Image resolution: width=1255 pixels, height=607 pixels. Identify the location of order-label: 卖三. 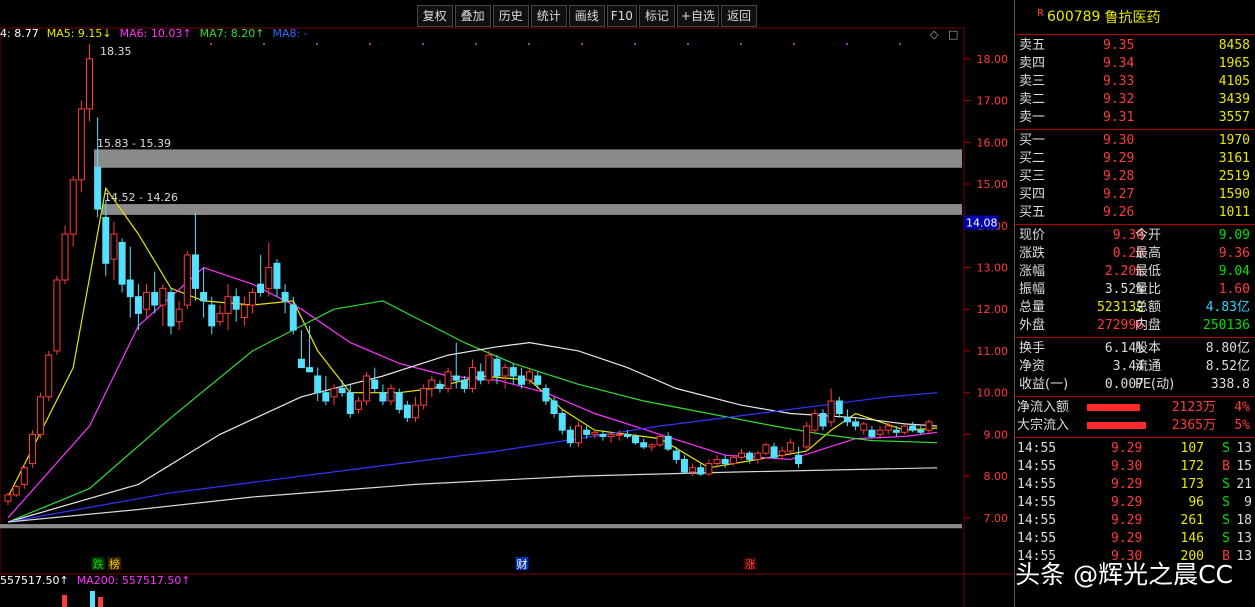
(1032, 81).